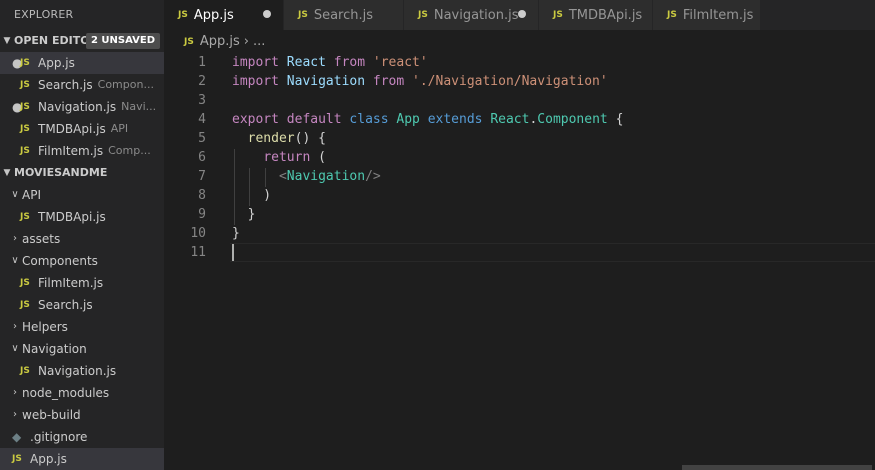 The height and width of the screenshot is (470, 875). What do you see at coordinates (71, 151) in the screenshot?
I see `open-editor-name: FilmItem.js` at bounding box center [71, 151].